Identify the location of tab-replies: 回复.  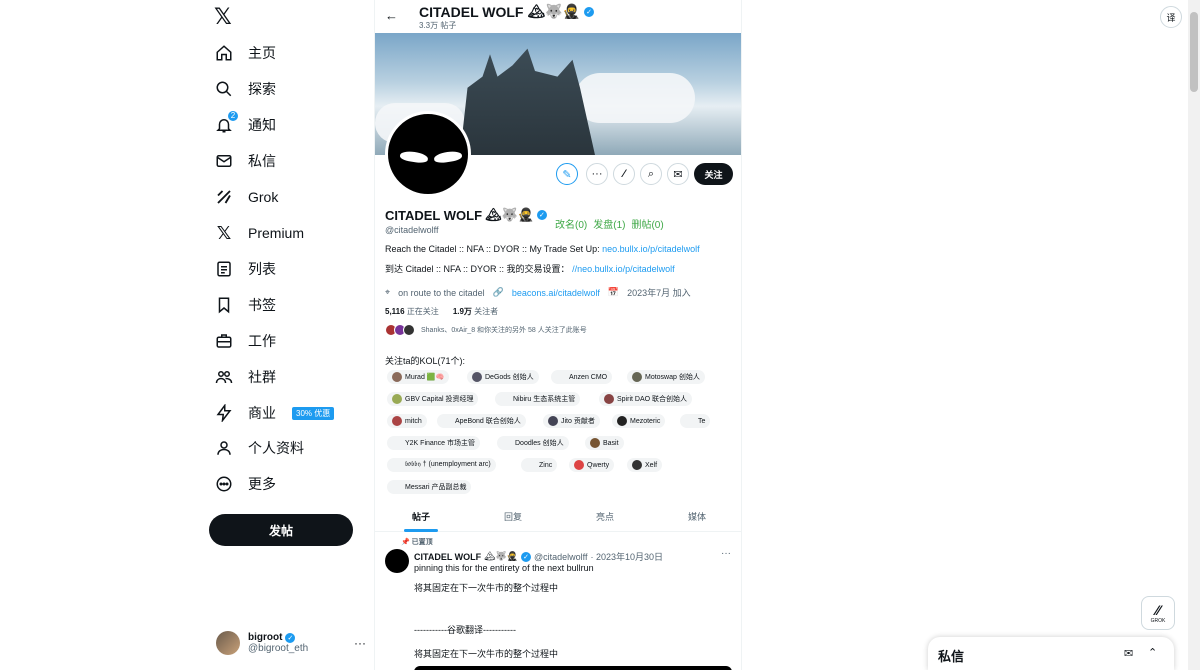
(513, 516).